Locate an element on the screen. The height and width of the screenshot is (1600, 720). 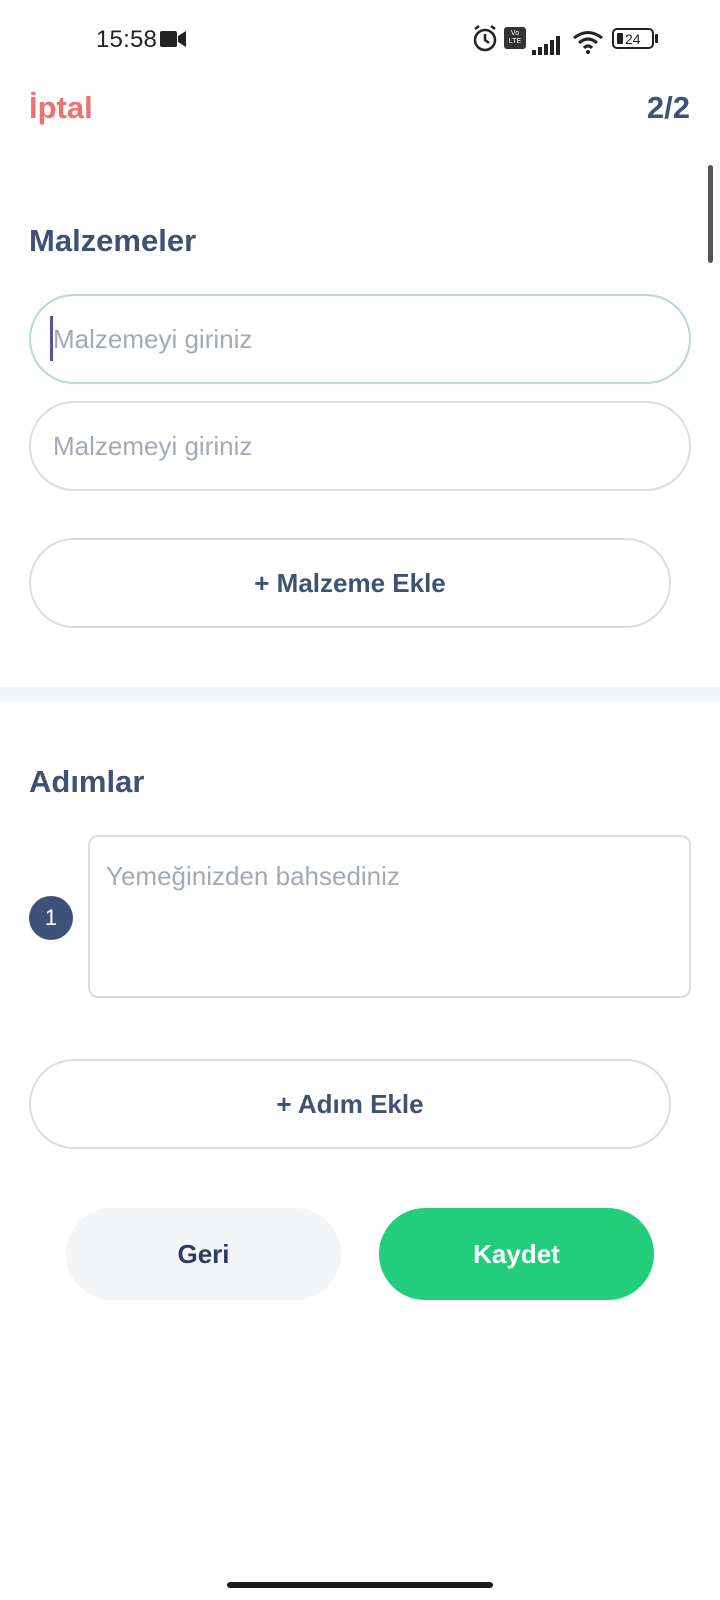
ingredients-title: Malzemeler is located at coordinates (113, 240).